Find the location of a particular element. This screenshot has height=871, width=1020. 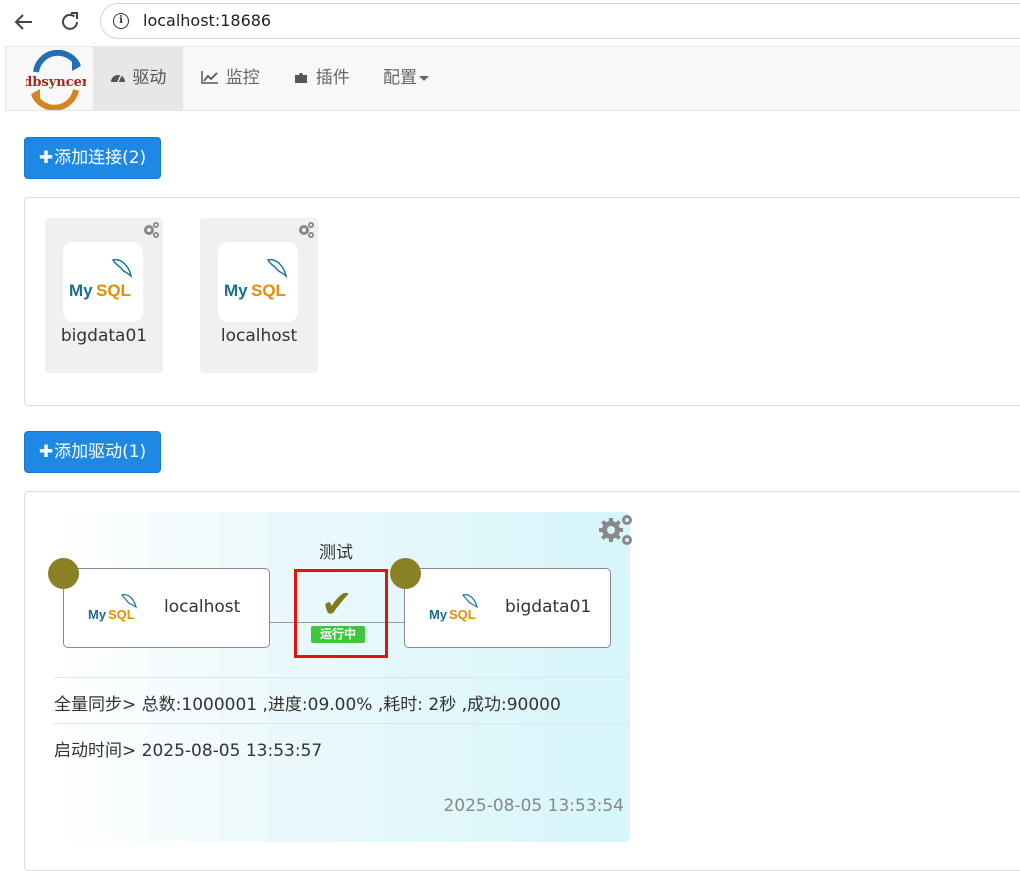

start-time: 启动时间> 2025-08-05 13:53:57 is located at coordinates (188, 751).